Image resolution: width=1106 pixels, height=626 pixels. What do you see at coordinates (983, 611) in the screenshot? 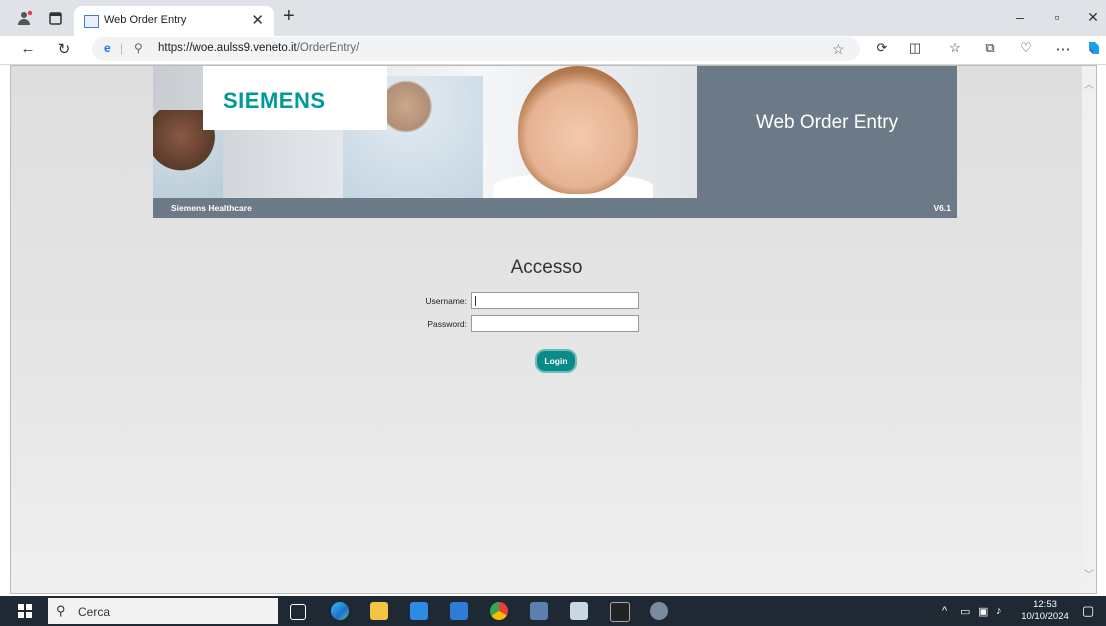
I see `network-icon: ▣` at bounding box center [983, 611].